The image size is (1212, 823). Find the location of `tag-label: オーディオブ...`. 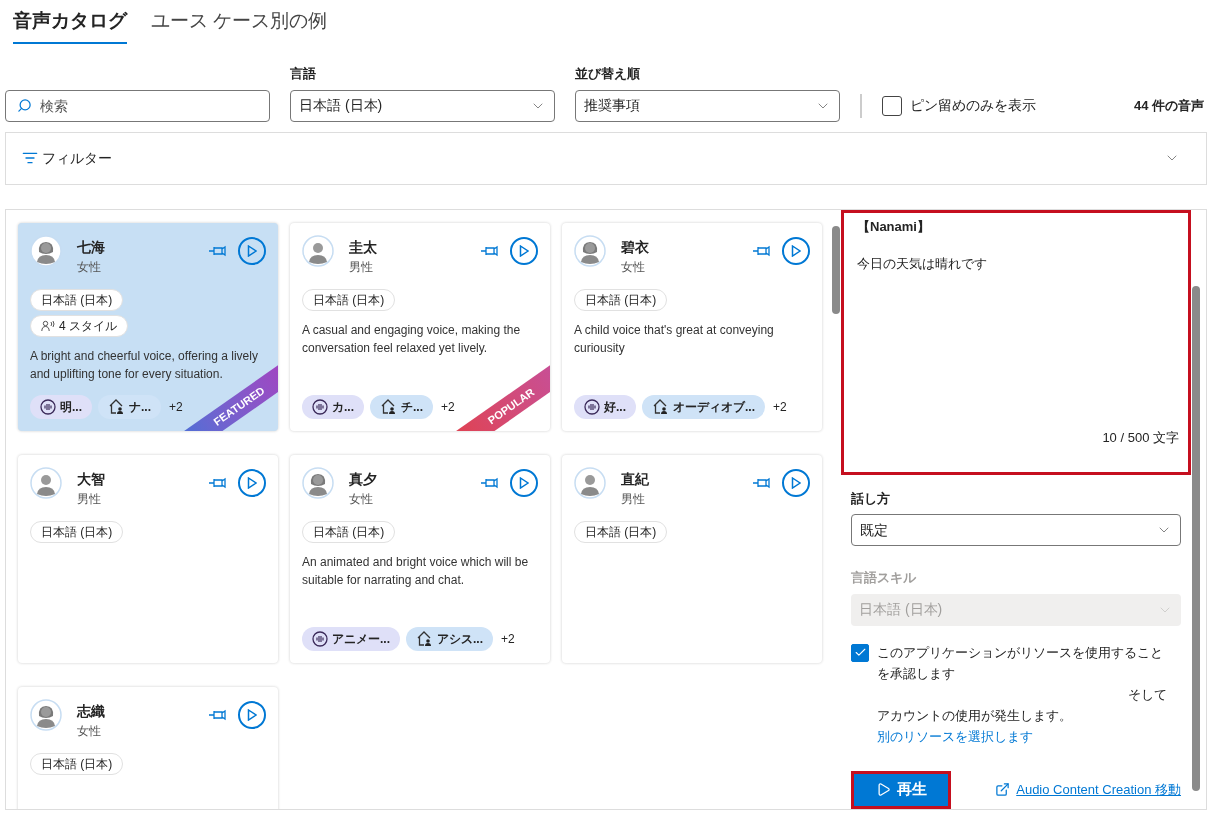

tag-label: オーディオブ... is located at coordinates (714, 407).